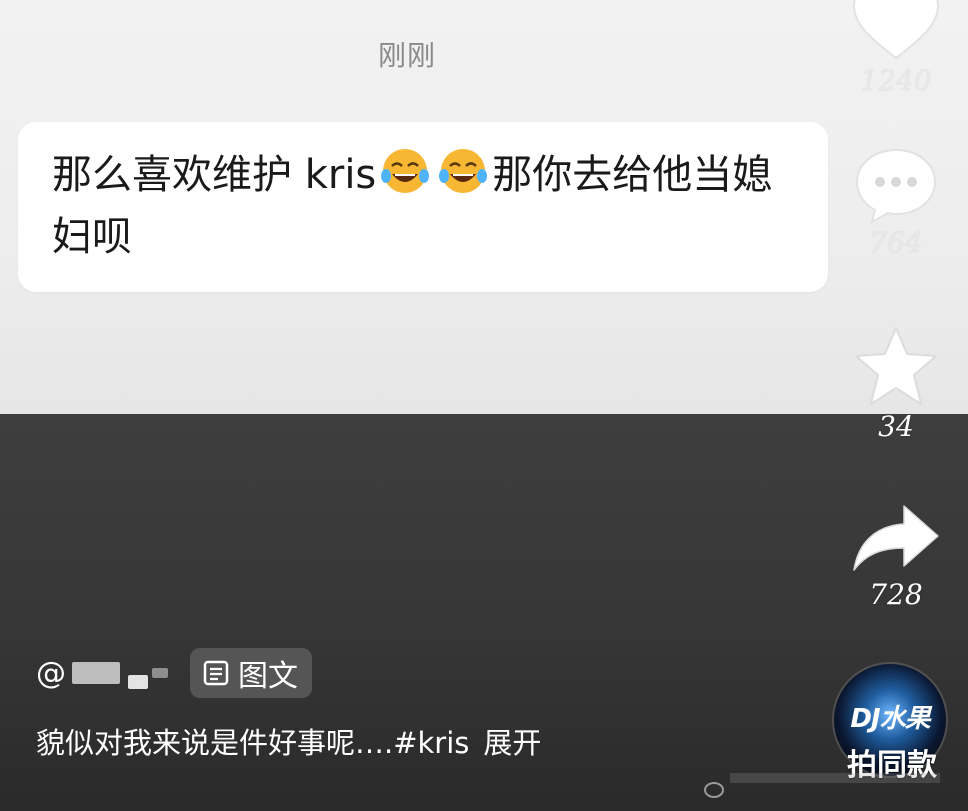 The width and height of the screenshot is (968, 811). I want to click on like-button: 1240, so click(896, 48).